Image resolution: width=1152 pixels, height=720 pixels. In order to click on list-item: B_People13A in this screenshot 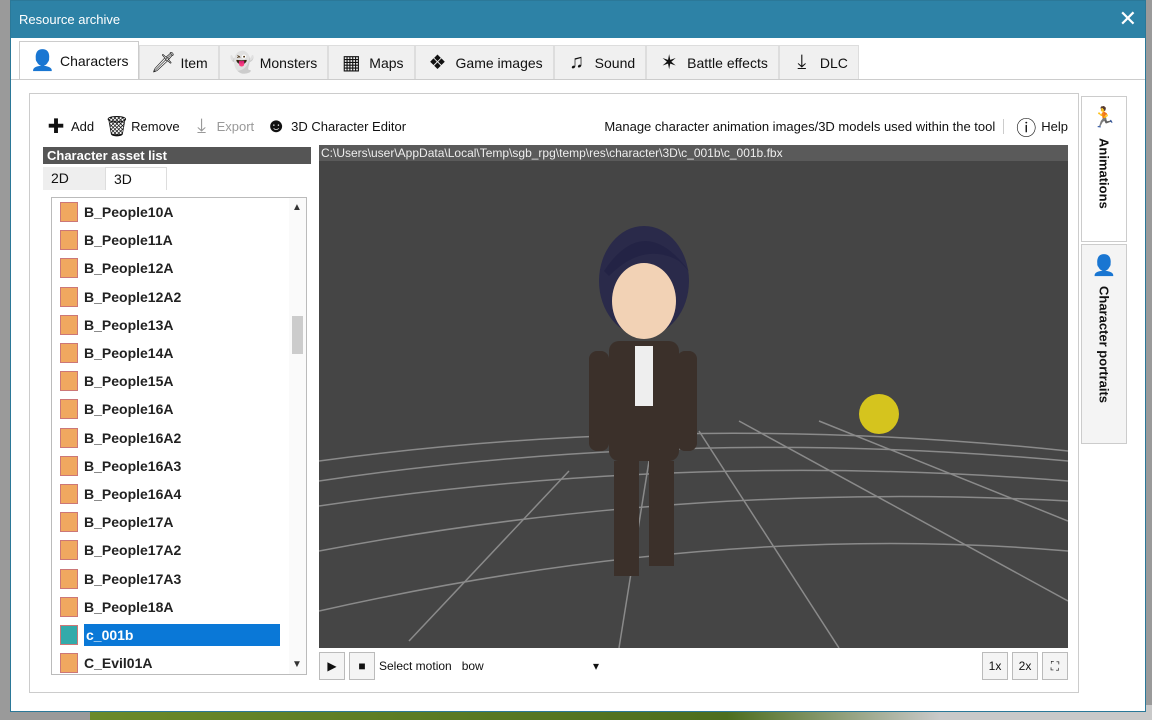, I will do `click(179, 325)`.